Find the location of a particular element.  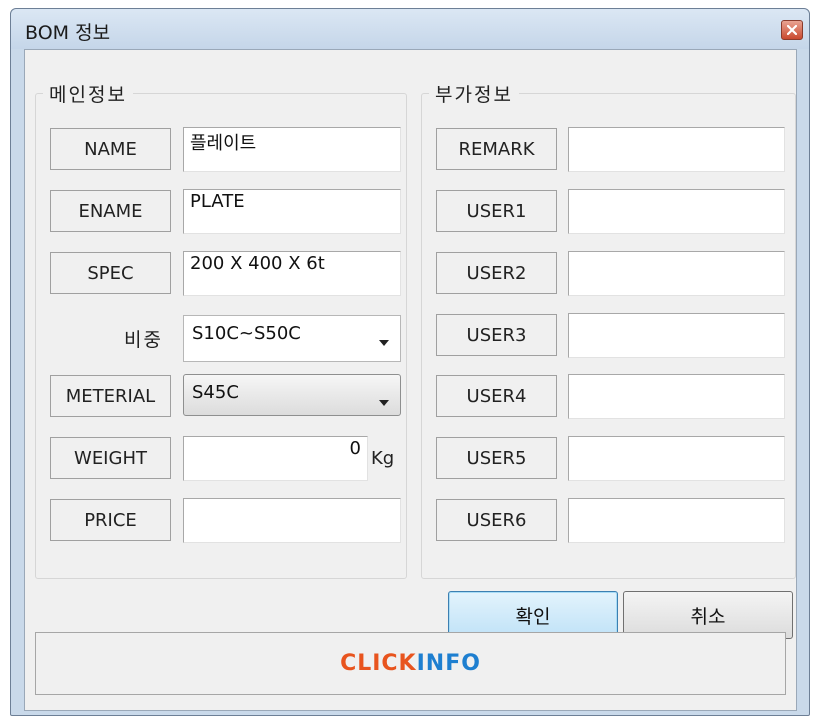

user6-field is located at coordinates (676, 520).